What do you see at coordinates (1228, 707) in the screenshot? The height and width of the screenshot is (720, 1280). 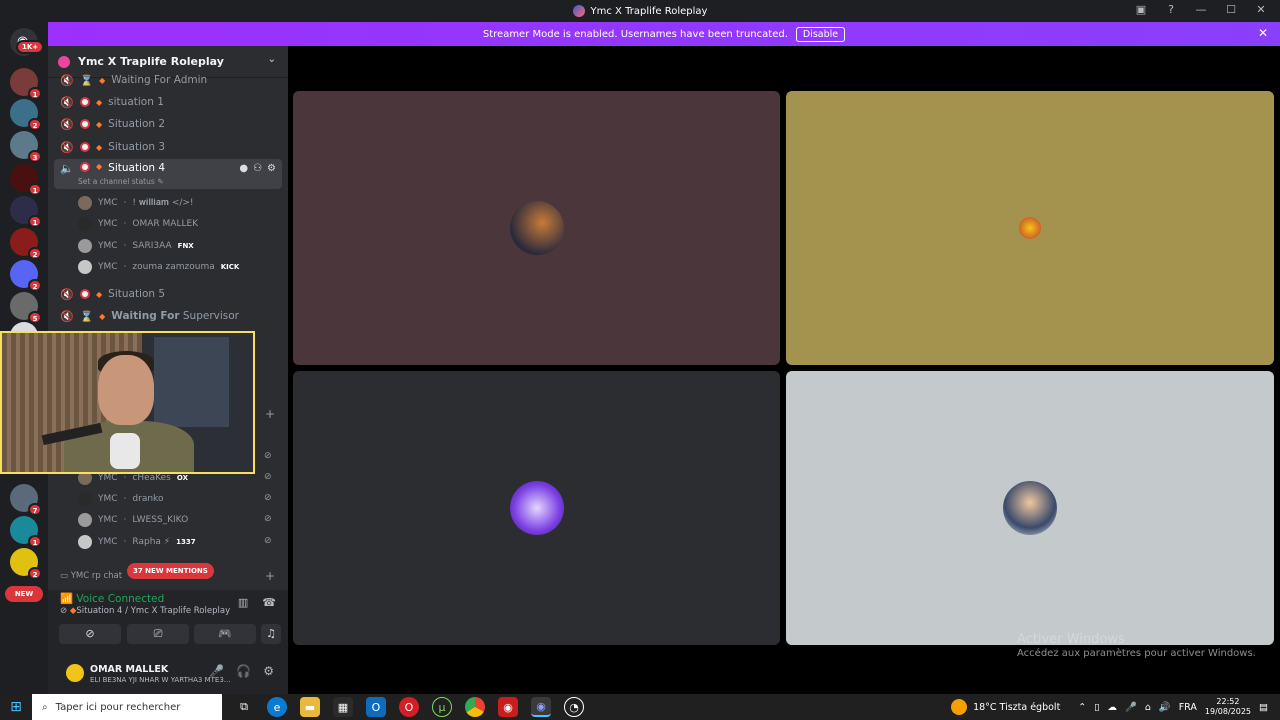 I see `clock: 22:52 19/08/2025` at bounding box center [1228, 707].